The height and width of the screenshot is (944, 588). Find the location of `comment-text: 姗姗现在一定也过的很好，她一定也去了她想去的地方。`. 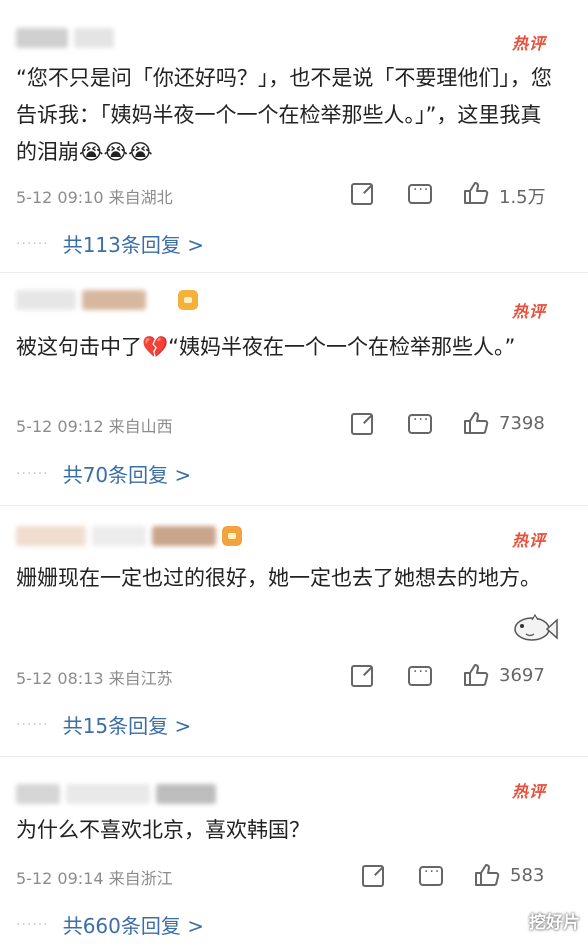

comment-text: 姗姗现在一定也过的很好，她一定也去了她想去的地方。 is located at coordinates (278, 578).